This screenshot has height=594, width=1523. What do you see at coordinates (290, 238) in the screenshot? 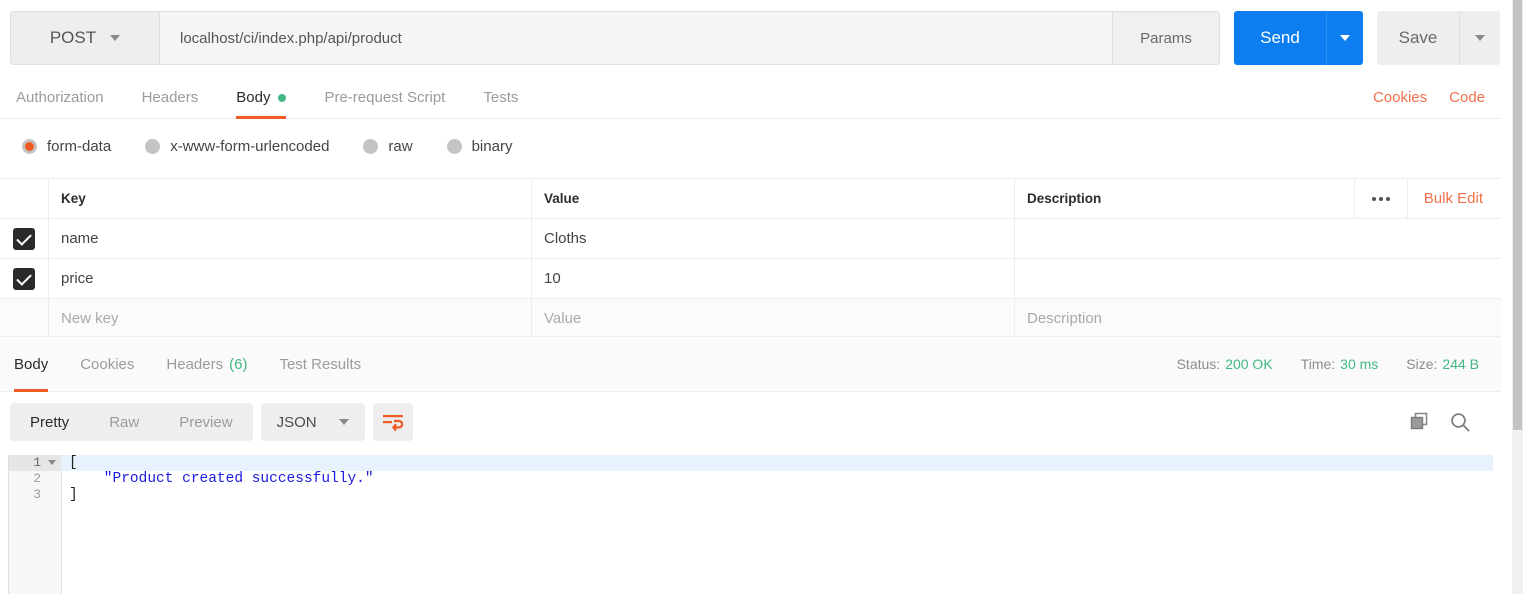
I see `row-key: name` at bounding box center [290, 238].